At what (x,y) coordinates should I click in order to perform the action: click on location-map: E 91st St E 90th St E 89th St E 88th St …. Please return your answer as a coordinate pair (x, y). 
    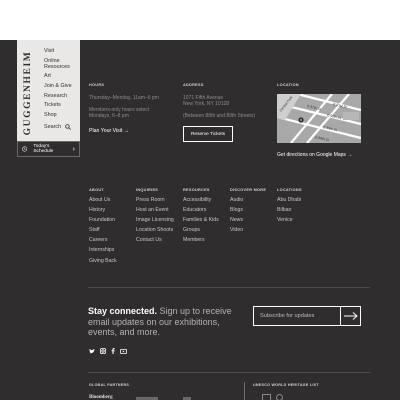
    Looking at the image, I should click on (319, 118).